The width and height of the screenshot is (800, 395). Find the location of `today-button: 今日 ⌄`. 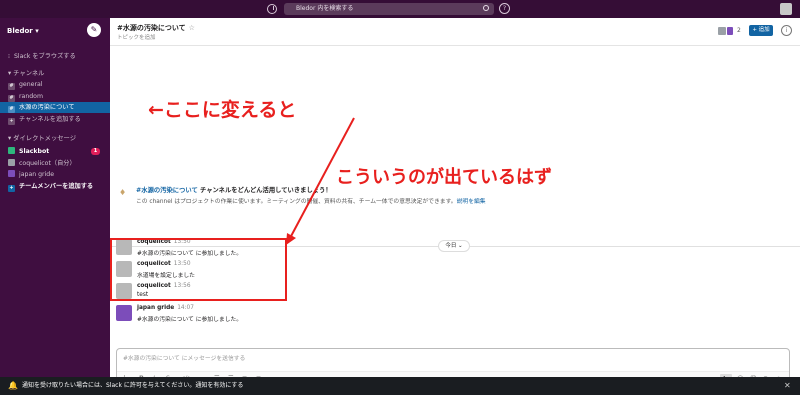

today-button: 今日 ⌄ is located at coordinates (454, 246).